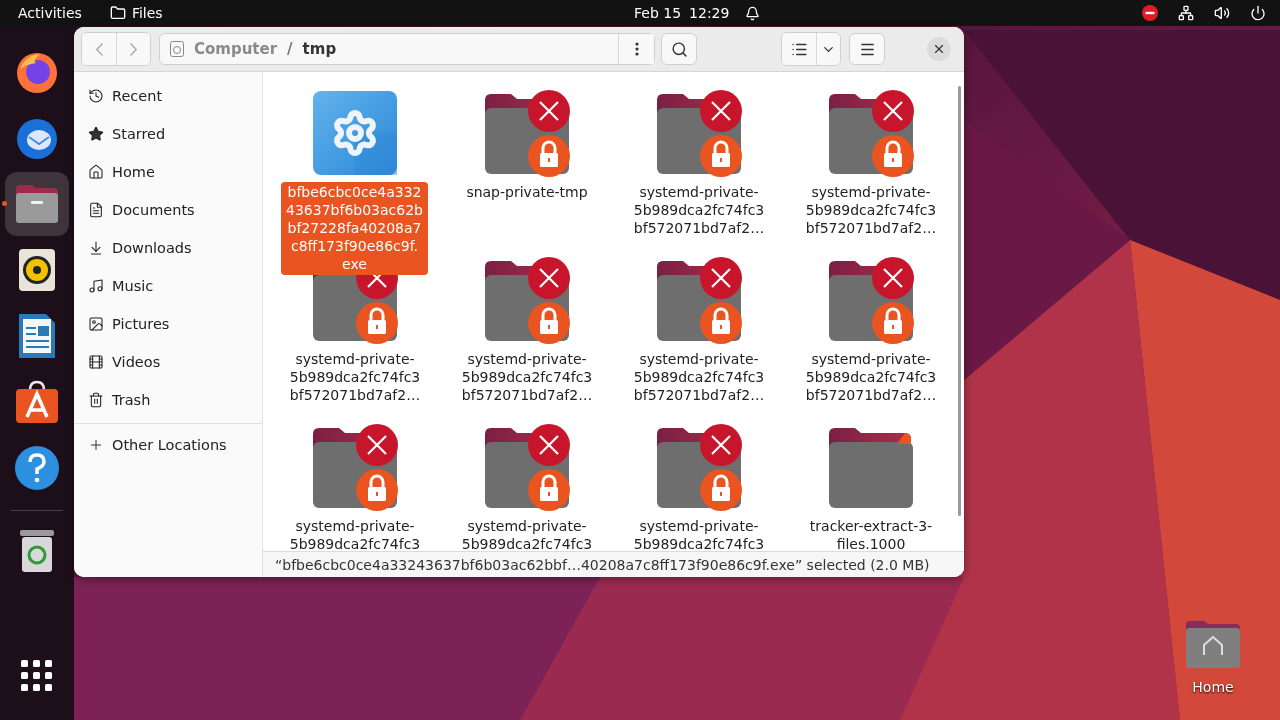  What do you see at coordinates (46, 13) in the screenshot?
I see `activities-button: Activities` at bounding box center [46, 13].